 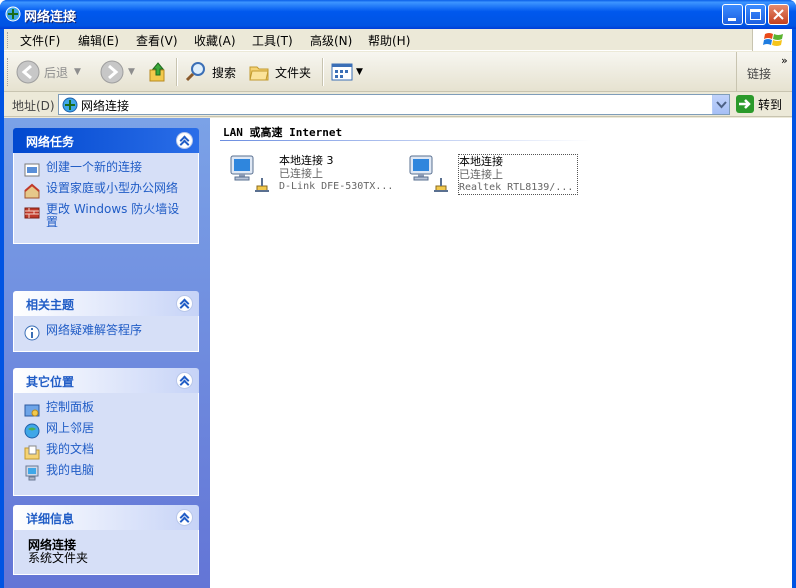 I want to click on window-title: 网络连接, so click(x=50, y=17).